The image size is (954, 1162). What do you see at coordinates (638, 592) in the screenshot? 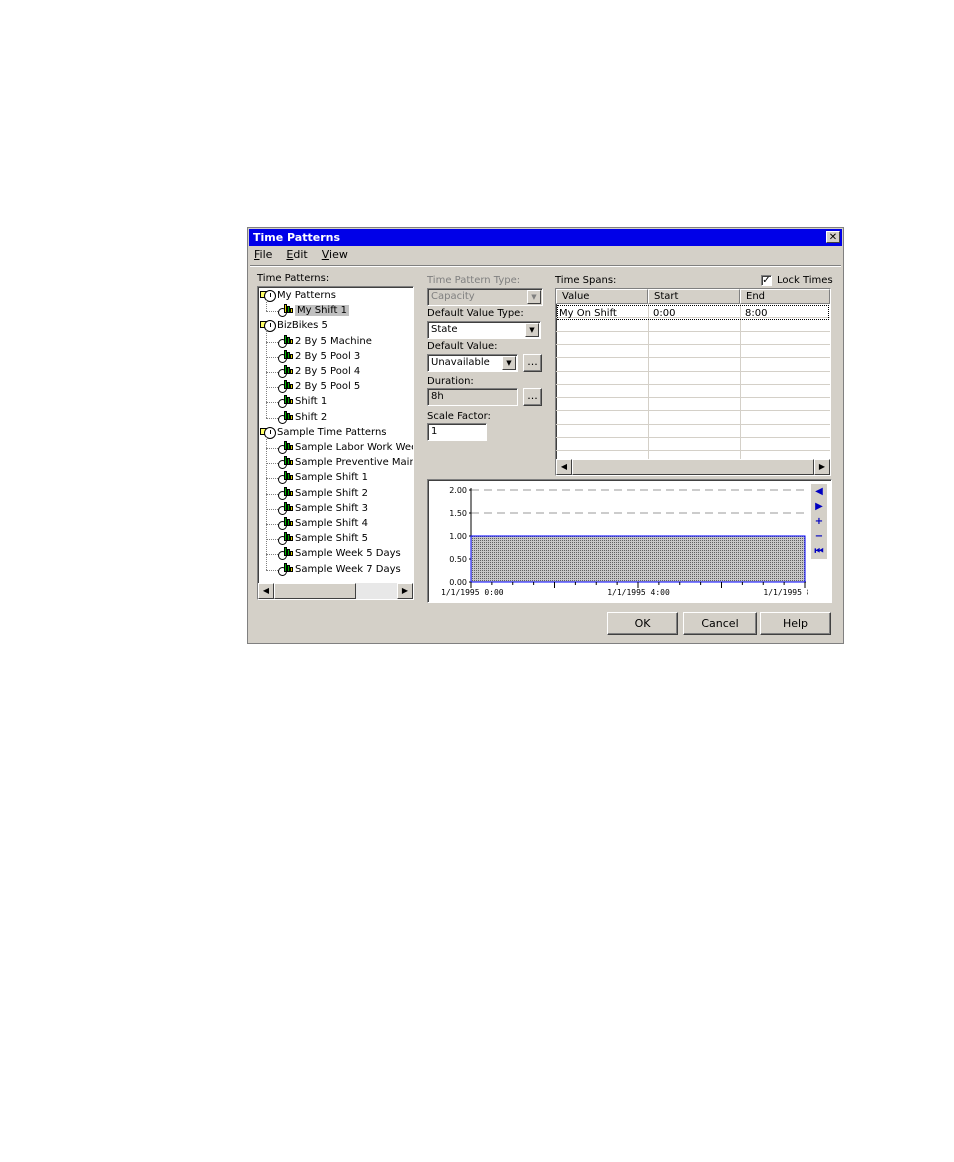
I see `x-tick-label: 1/1/1995 4:00` at bounding box center [638, 592].